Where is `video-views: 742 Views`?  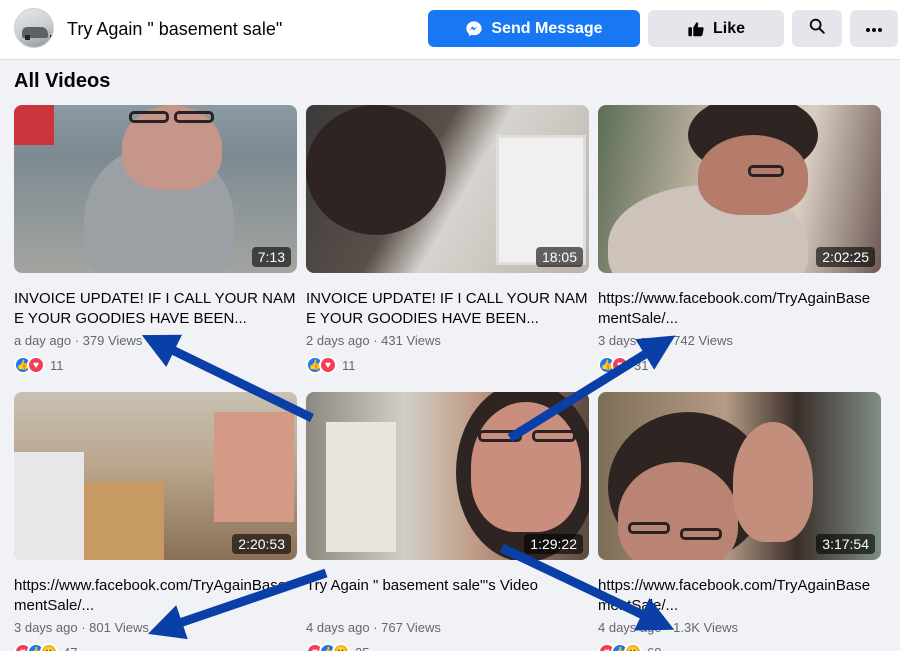
video-views: 742 Views is located at coordinates (703, 340).